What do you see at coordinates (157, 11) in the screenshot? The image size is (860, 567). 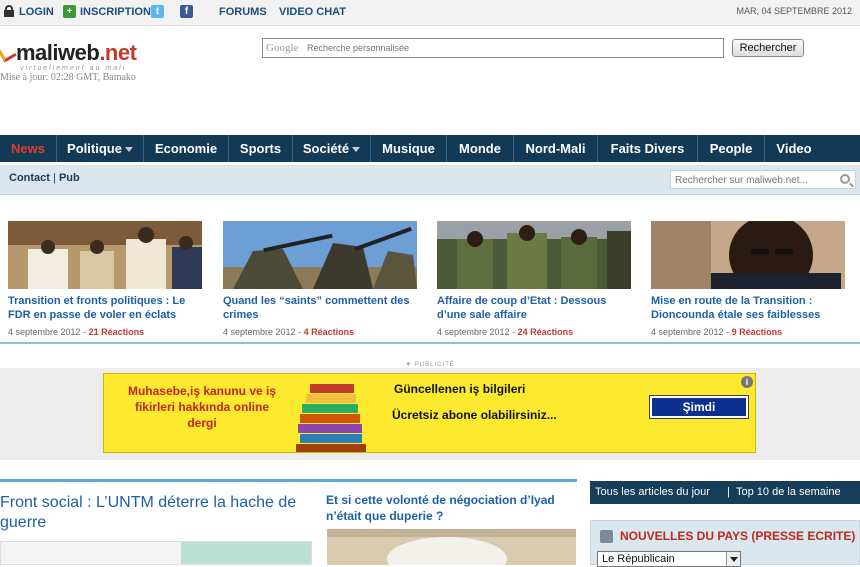 I see `twitter-icon: t` at bounding box center [157, 11].